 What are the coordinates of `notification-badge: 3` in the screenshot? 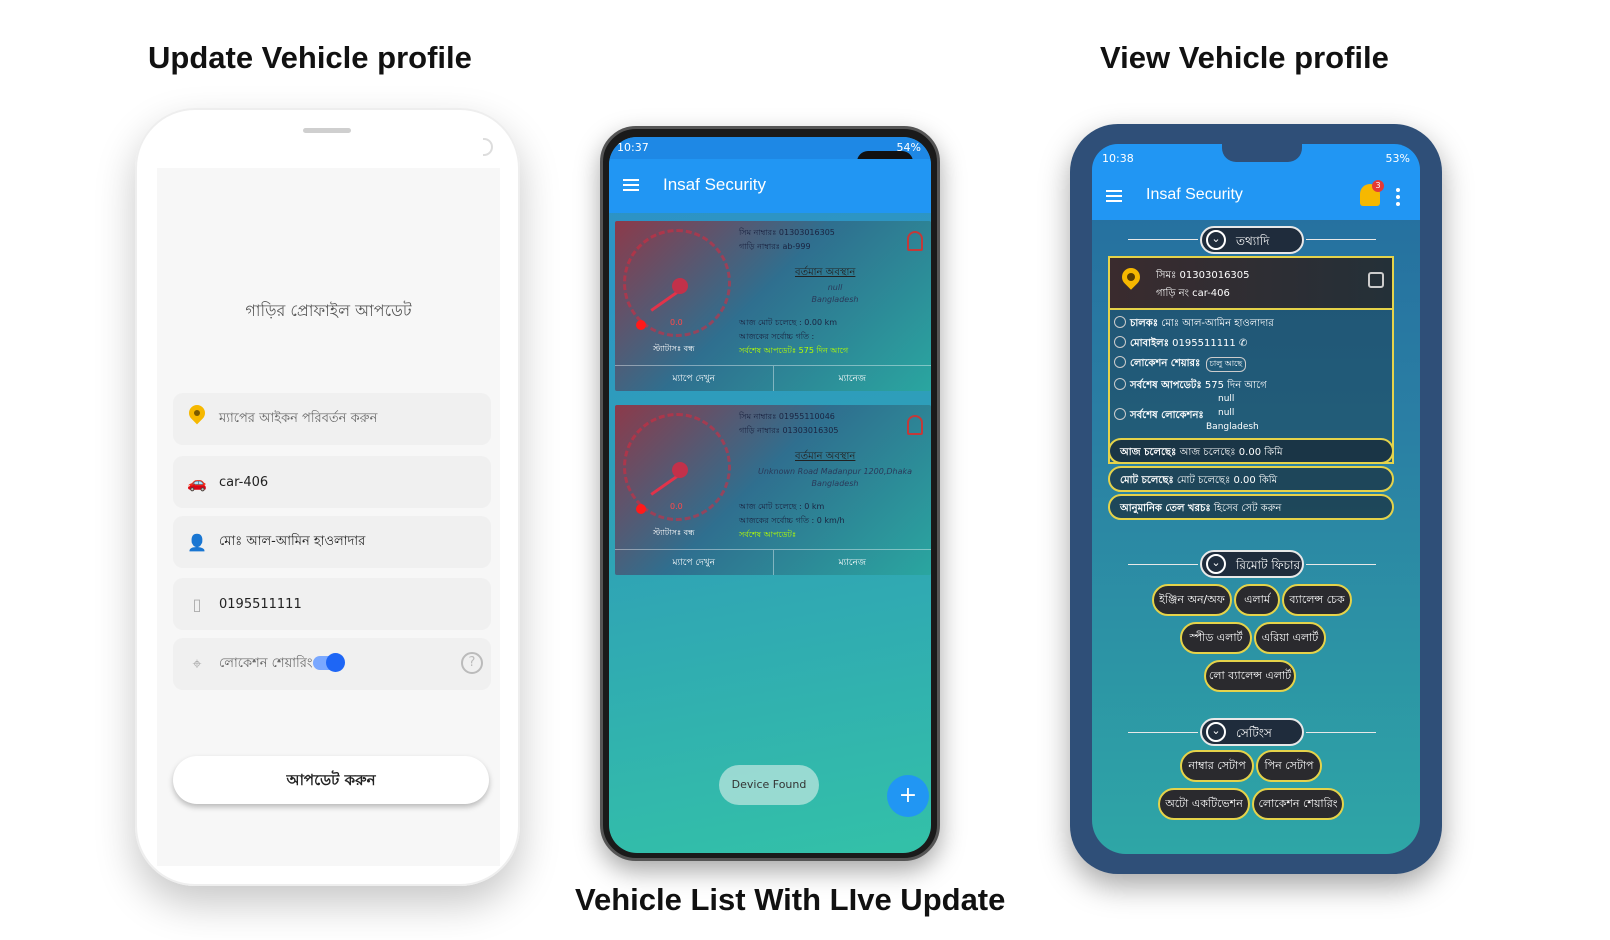 It's located at (1378, 186).